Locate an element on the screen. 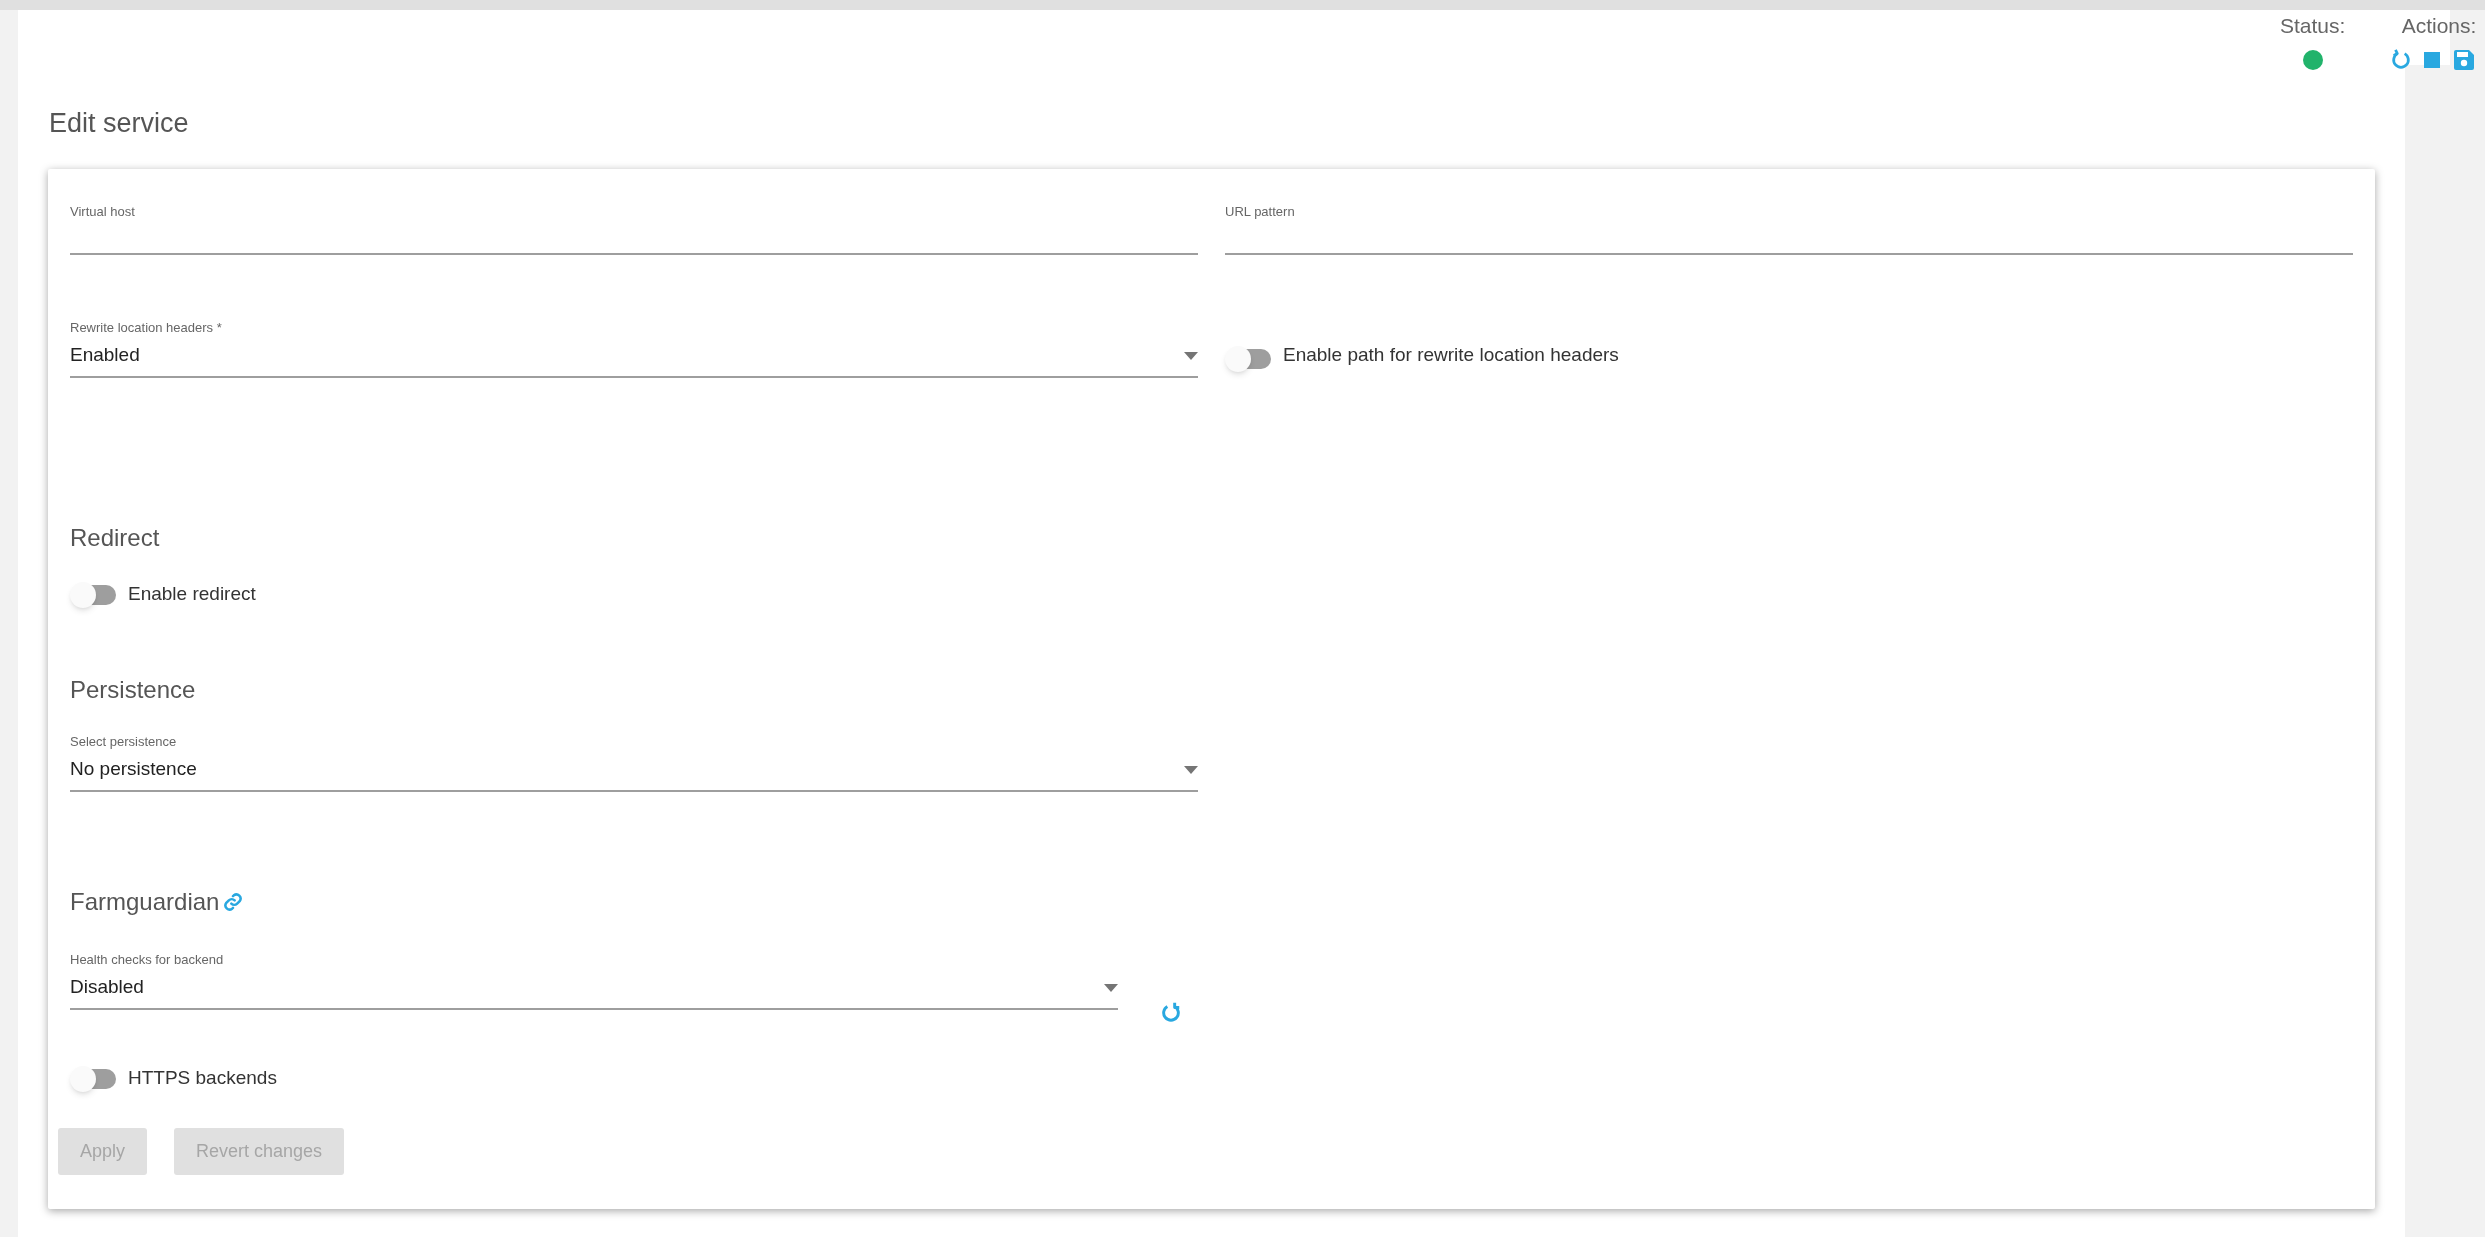 This screenshot has height=1237, width=2485. select-value: No persistence is located at coordinates (134, 769).